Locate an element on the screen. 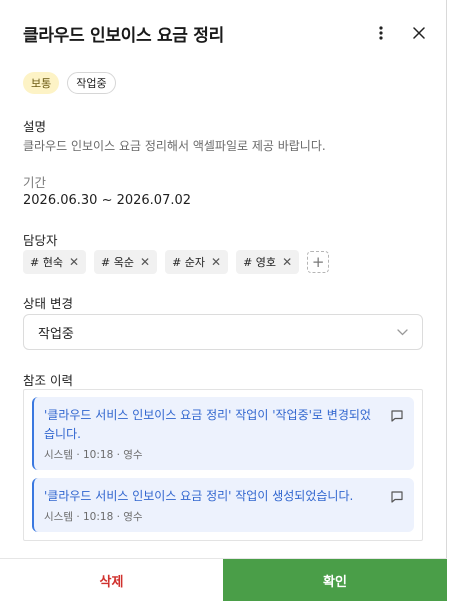 This screenshot has width=449, height=601. assignee-name: # 현숙 is located at coordinates (46, 262).